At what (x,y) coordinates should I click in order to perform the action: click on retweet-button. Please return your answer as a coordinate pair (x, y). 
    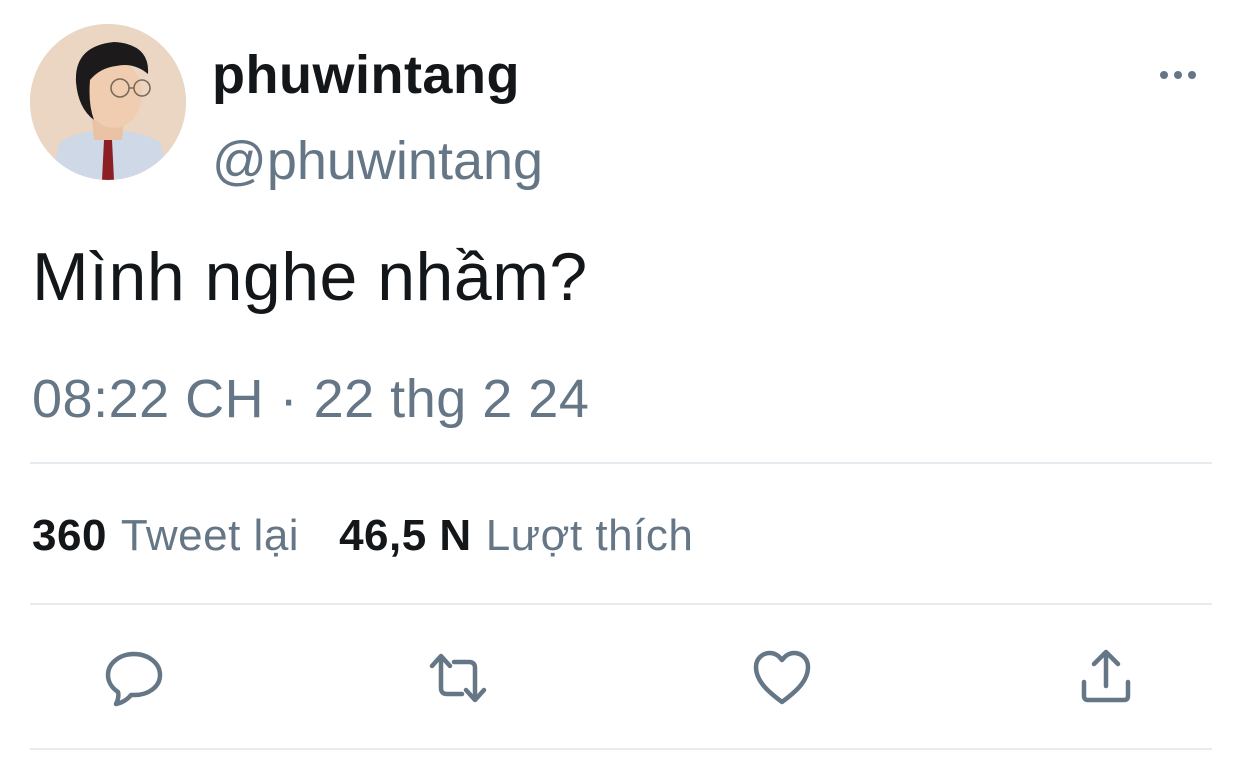
    Looking at the image, I should click on (458, 678).